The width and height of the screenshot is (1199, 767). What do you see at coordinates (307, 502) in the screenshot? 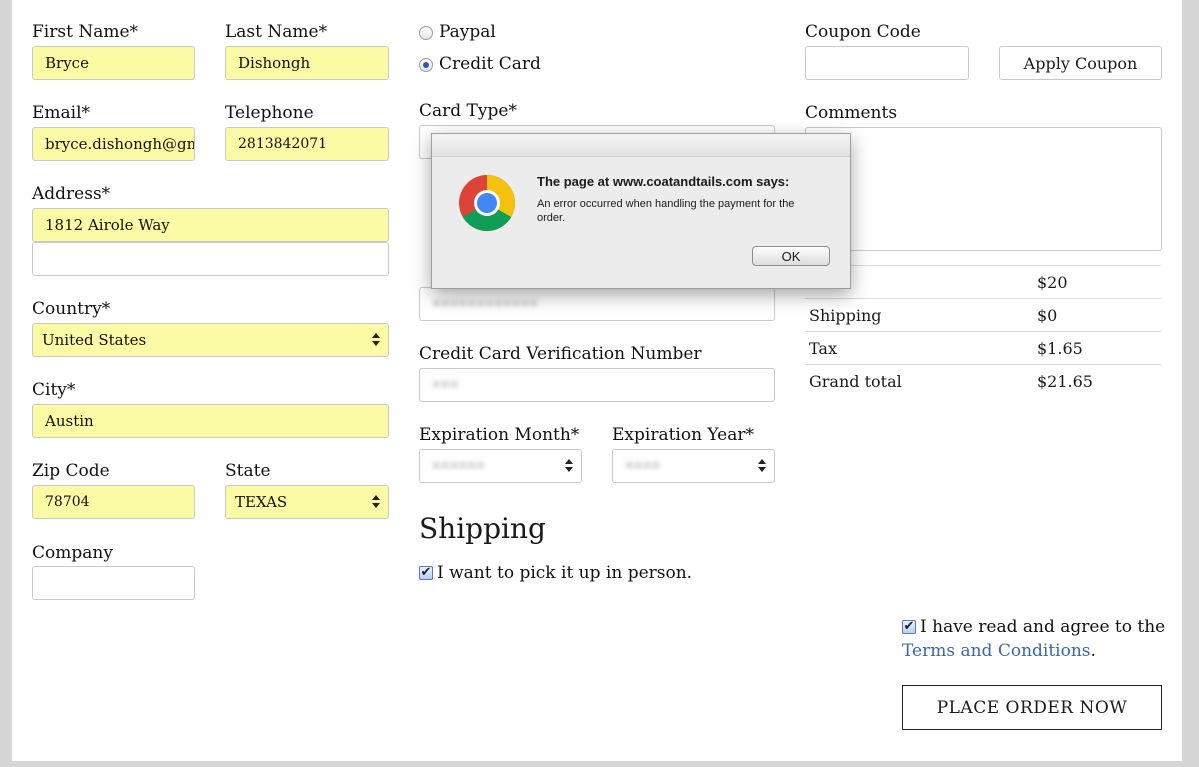
I see `state-select: TEXAS` at bounding box center [307, 502].